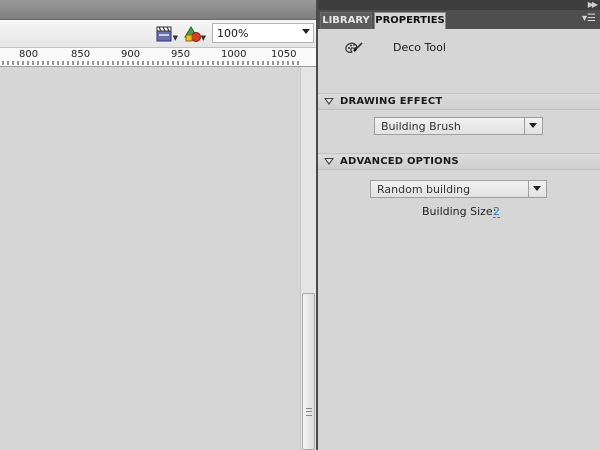  I want to click on edit-symbols-icon: ▼, so click(195, 34).